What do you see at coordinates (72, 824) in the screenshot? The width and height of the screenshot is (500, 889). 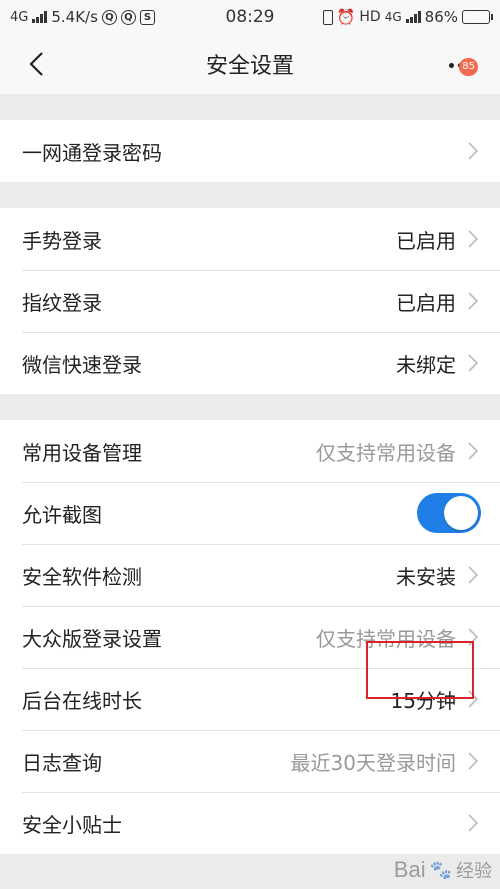 I see `row-label: 安全小贴士` at bounding box center [72, 824].